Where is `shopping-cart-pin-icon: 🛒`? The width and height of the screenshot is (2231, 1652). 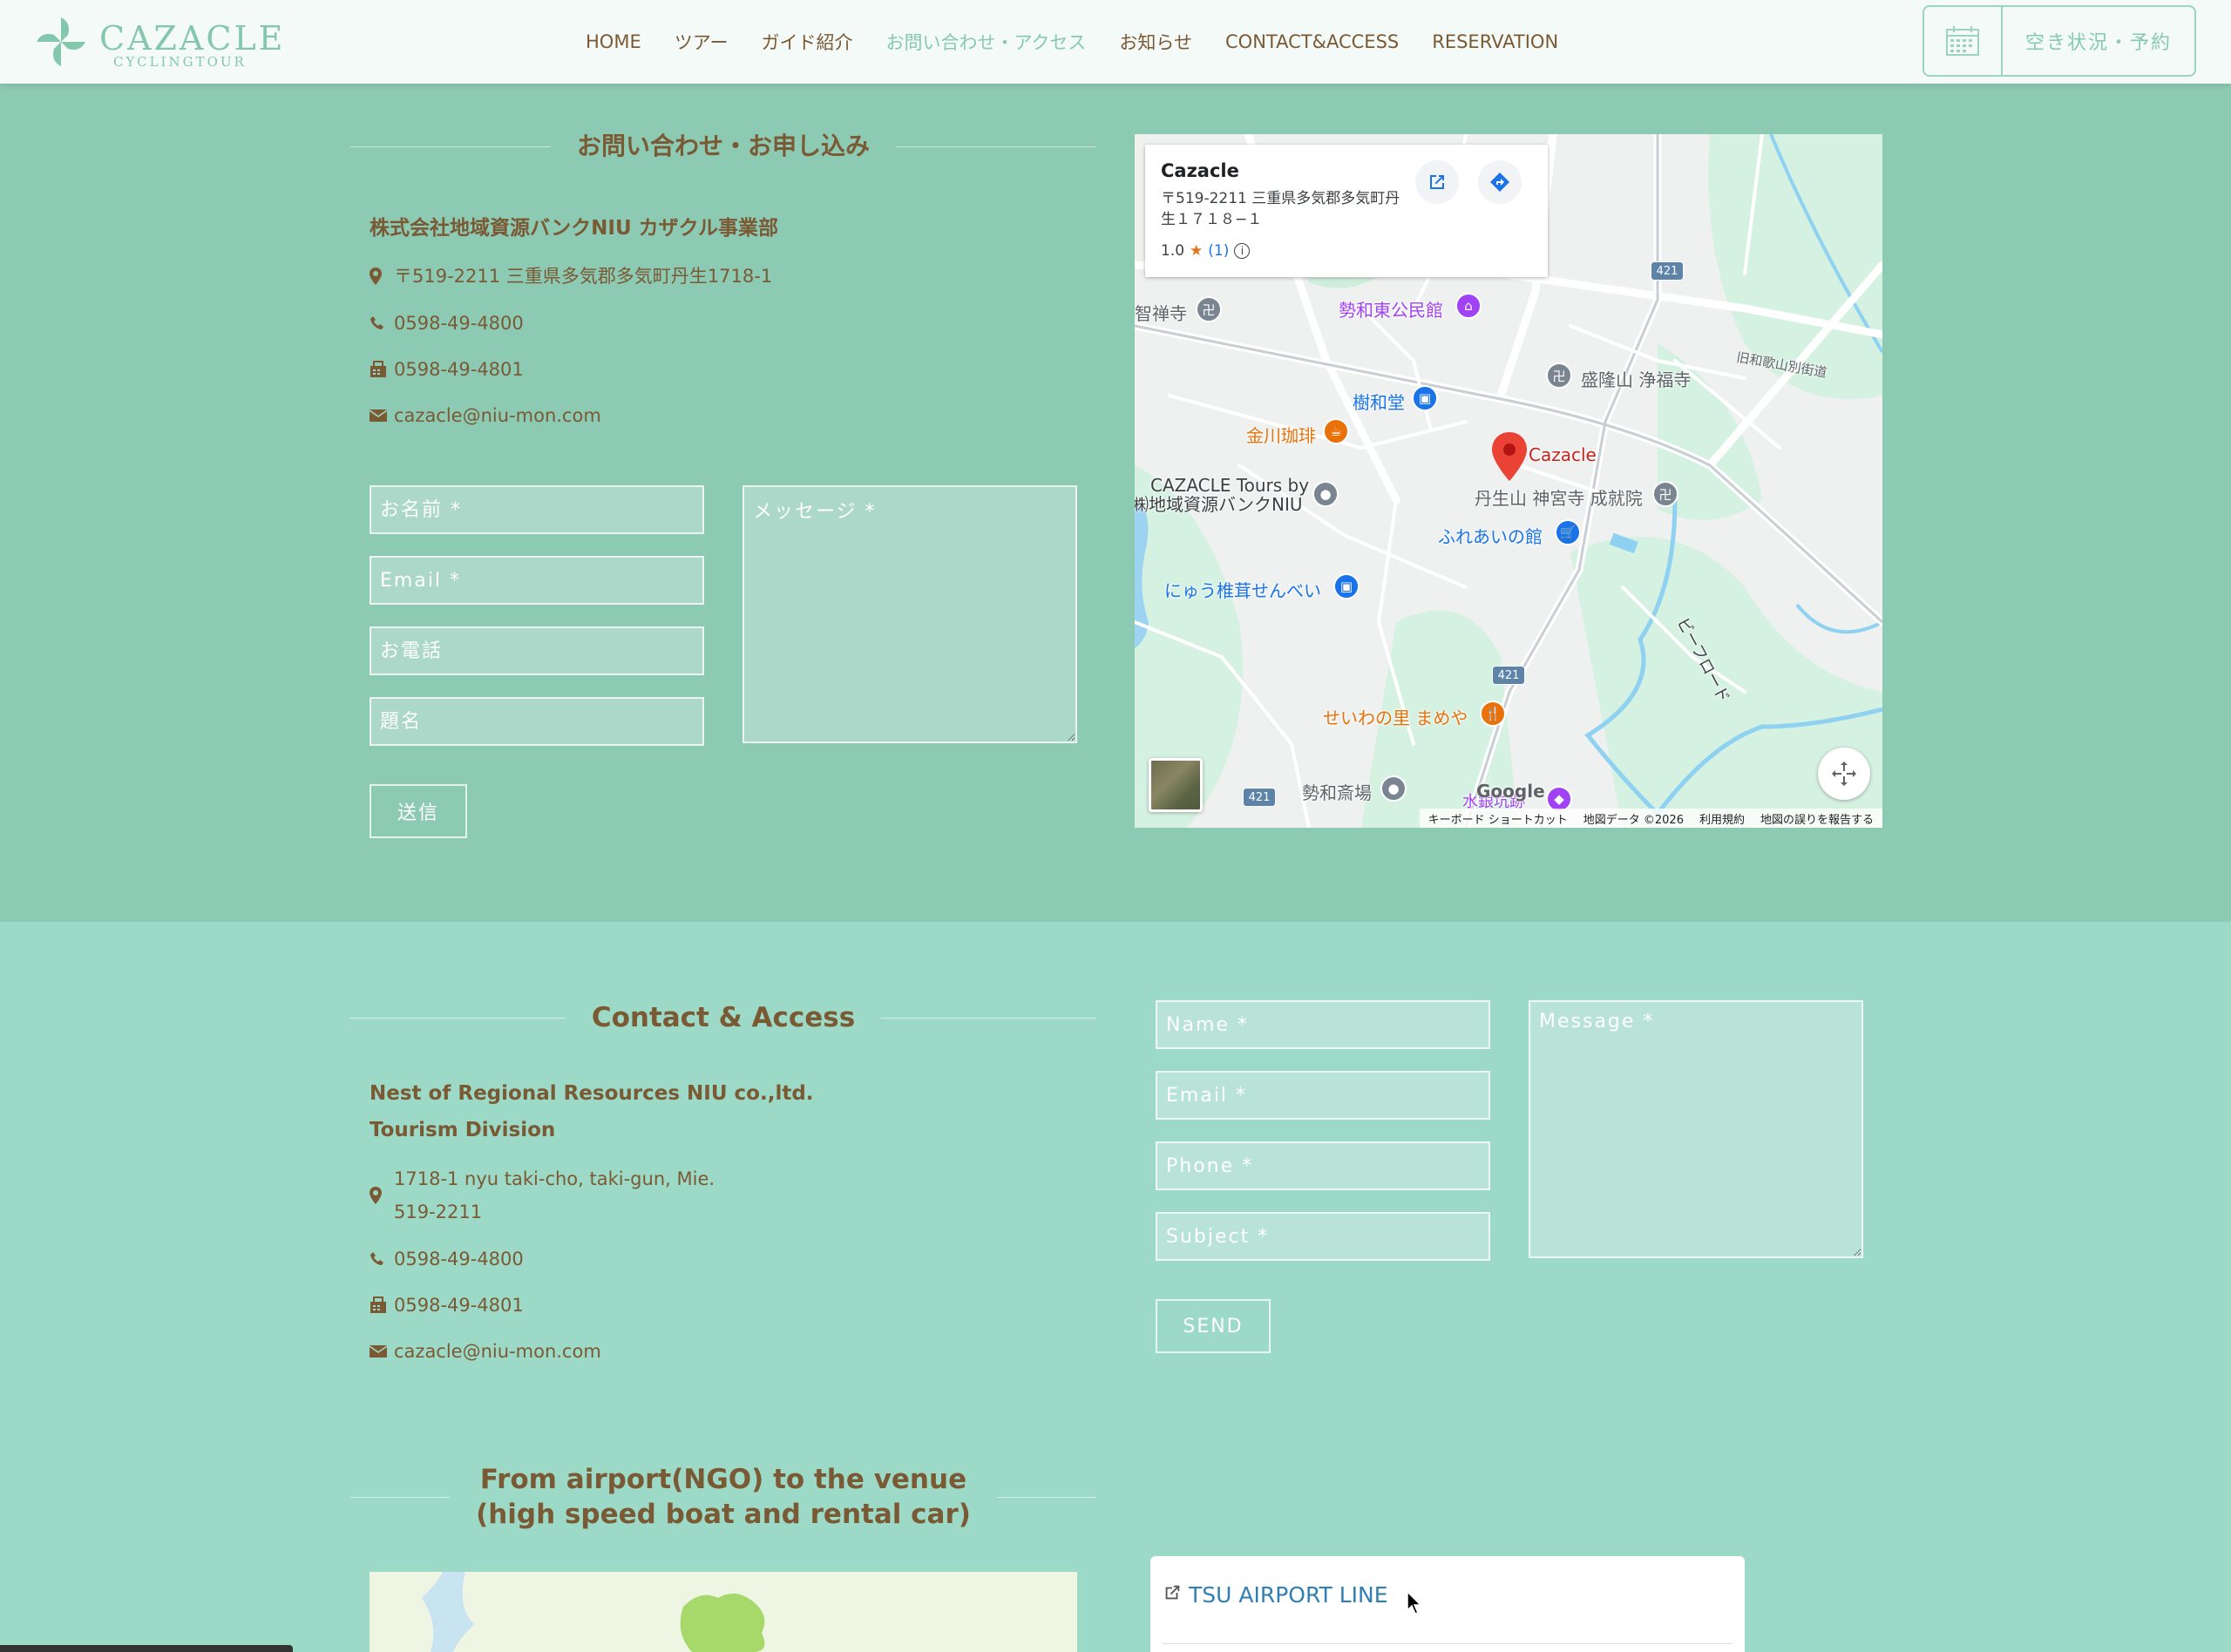 shopping-cart-pin-icon: 🛒 is located at coordinates (1568, 532).